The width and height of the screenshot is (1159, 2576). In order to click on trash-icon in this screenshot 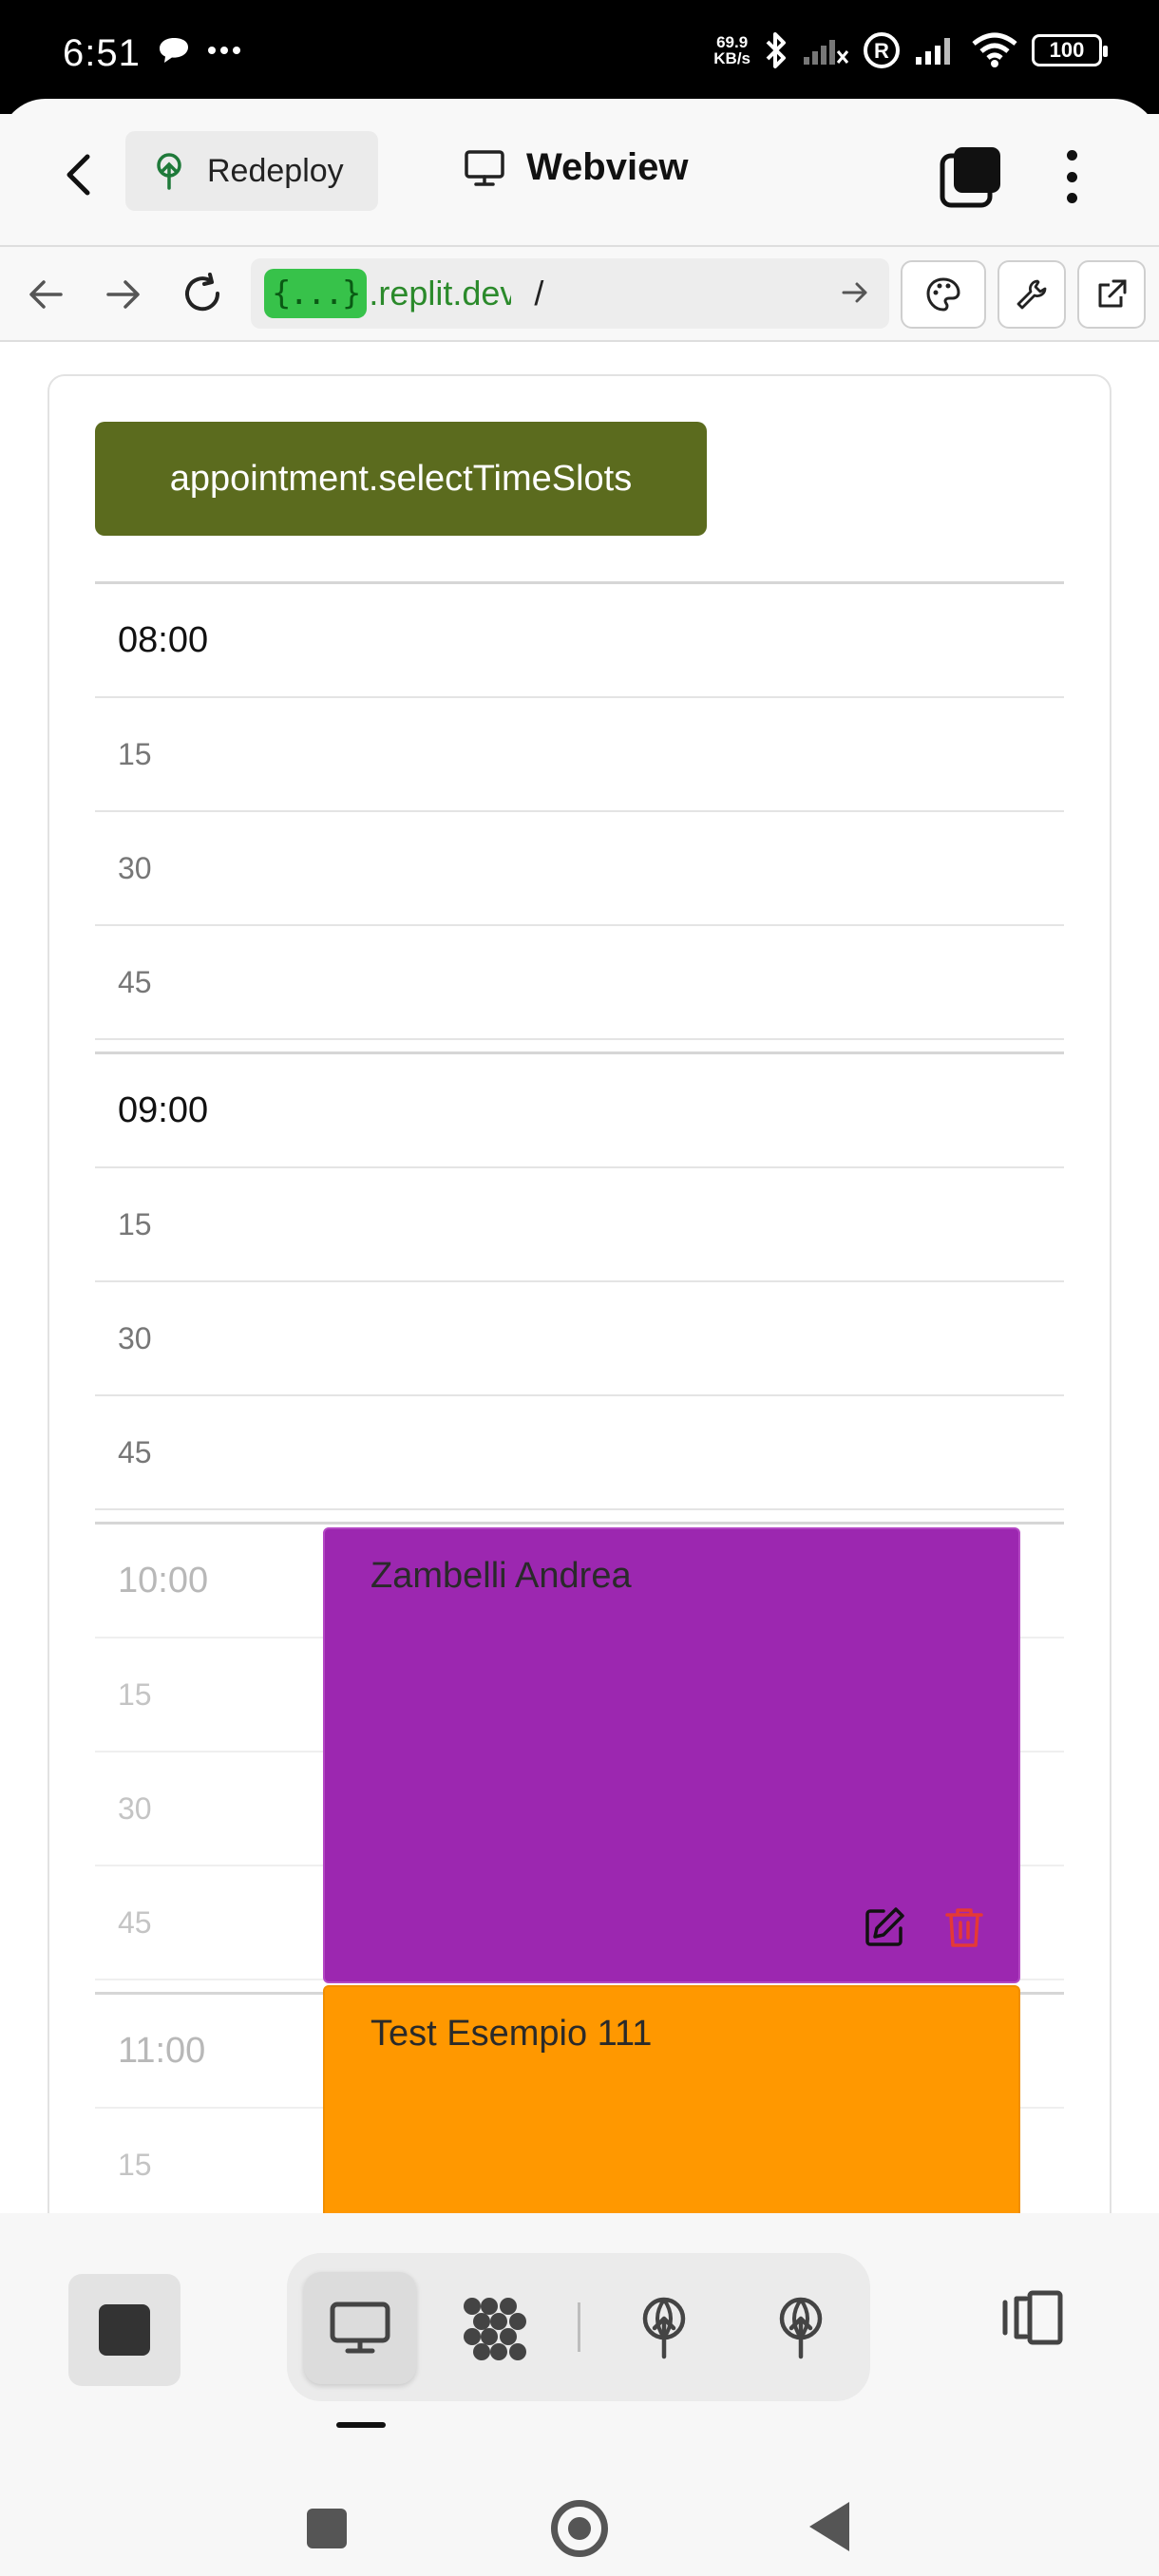, I will do `click(964, 1927)`.